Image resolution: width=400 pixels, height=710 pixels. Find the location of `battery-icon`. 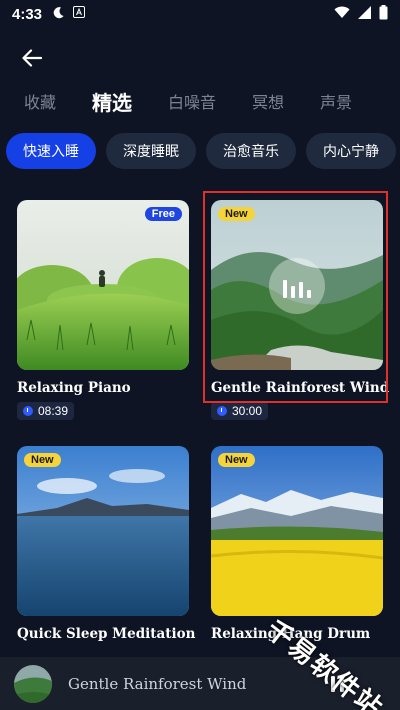

battery-icon is located at coordinates (383, 14).